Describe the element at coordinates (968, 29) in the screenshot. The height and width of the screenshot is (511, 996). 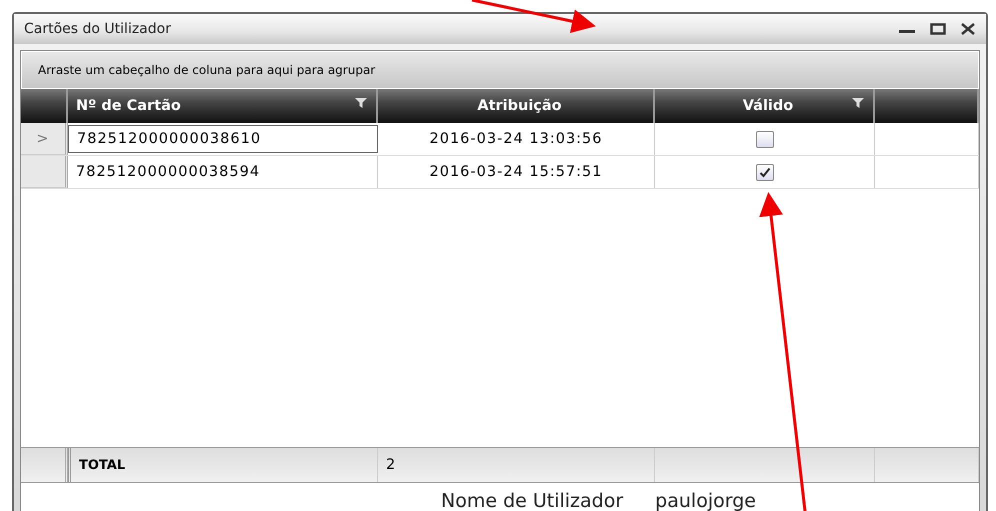
I see `close-icon` at that location.